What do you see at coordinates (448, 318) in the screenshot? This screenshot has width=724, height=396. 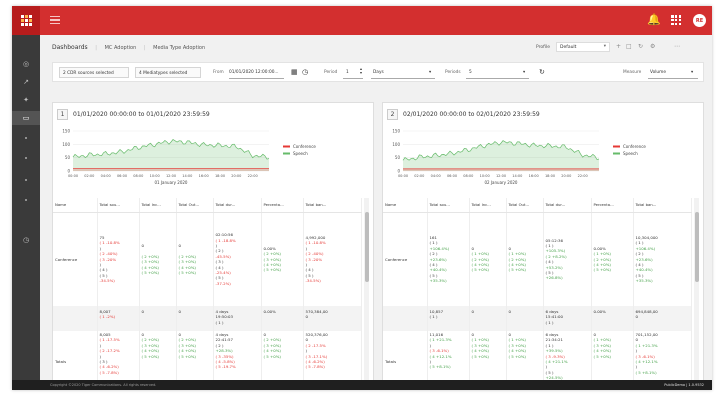 I see `table-cell: 10,857 ( 1 )` at bounding box center [448, 318].